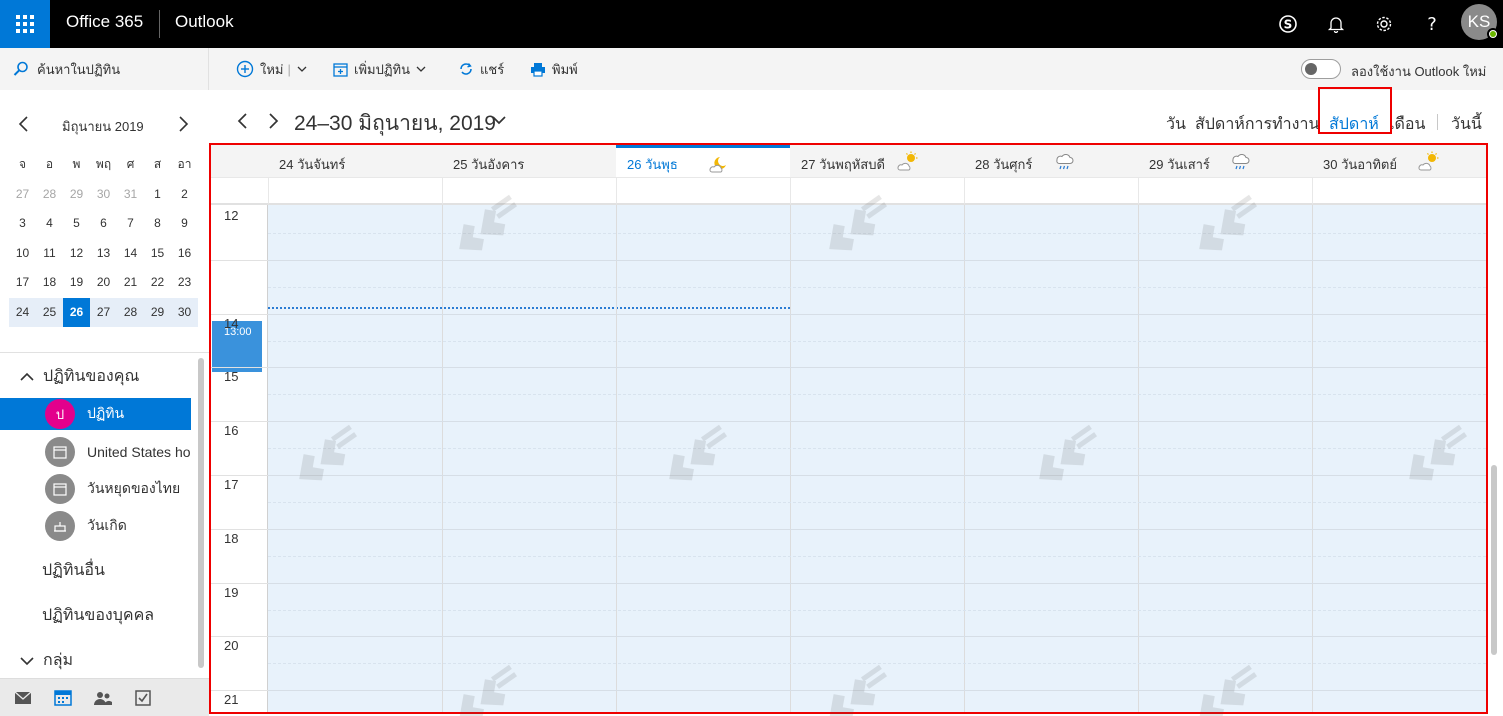 Image resolution: width=1503 pixels, height=716 pixels. Describe the element at coordinates (49, 253) in the screenshot. I see `mini-calendar-day: 11` at that location.